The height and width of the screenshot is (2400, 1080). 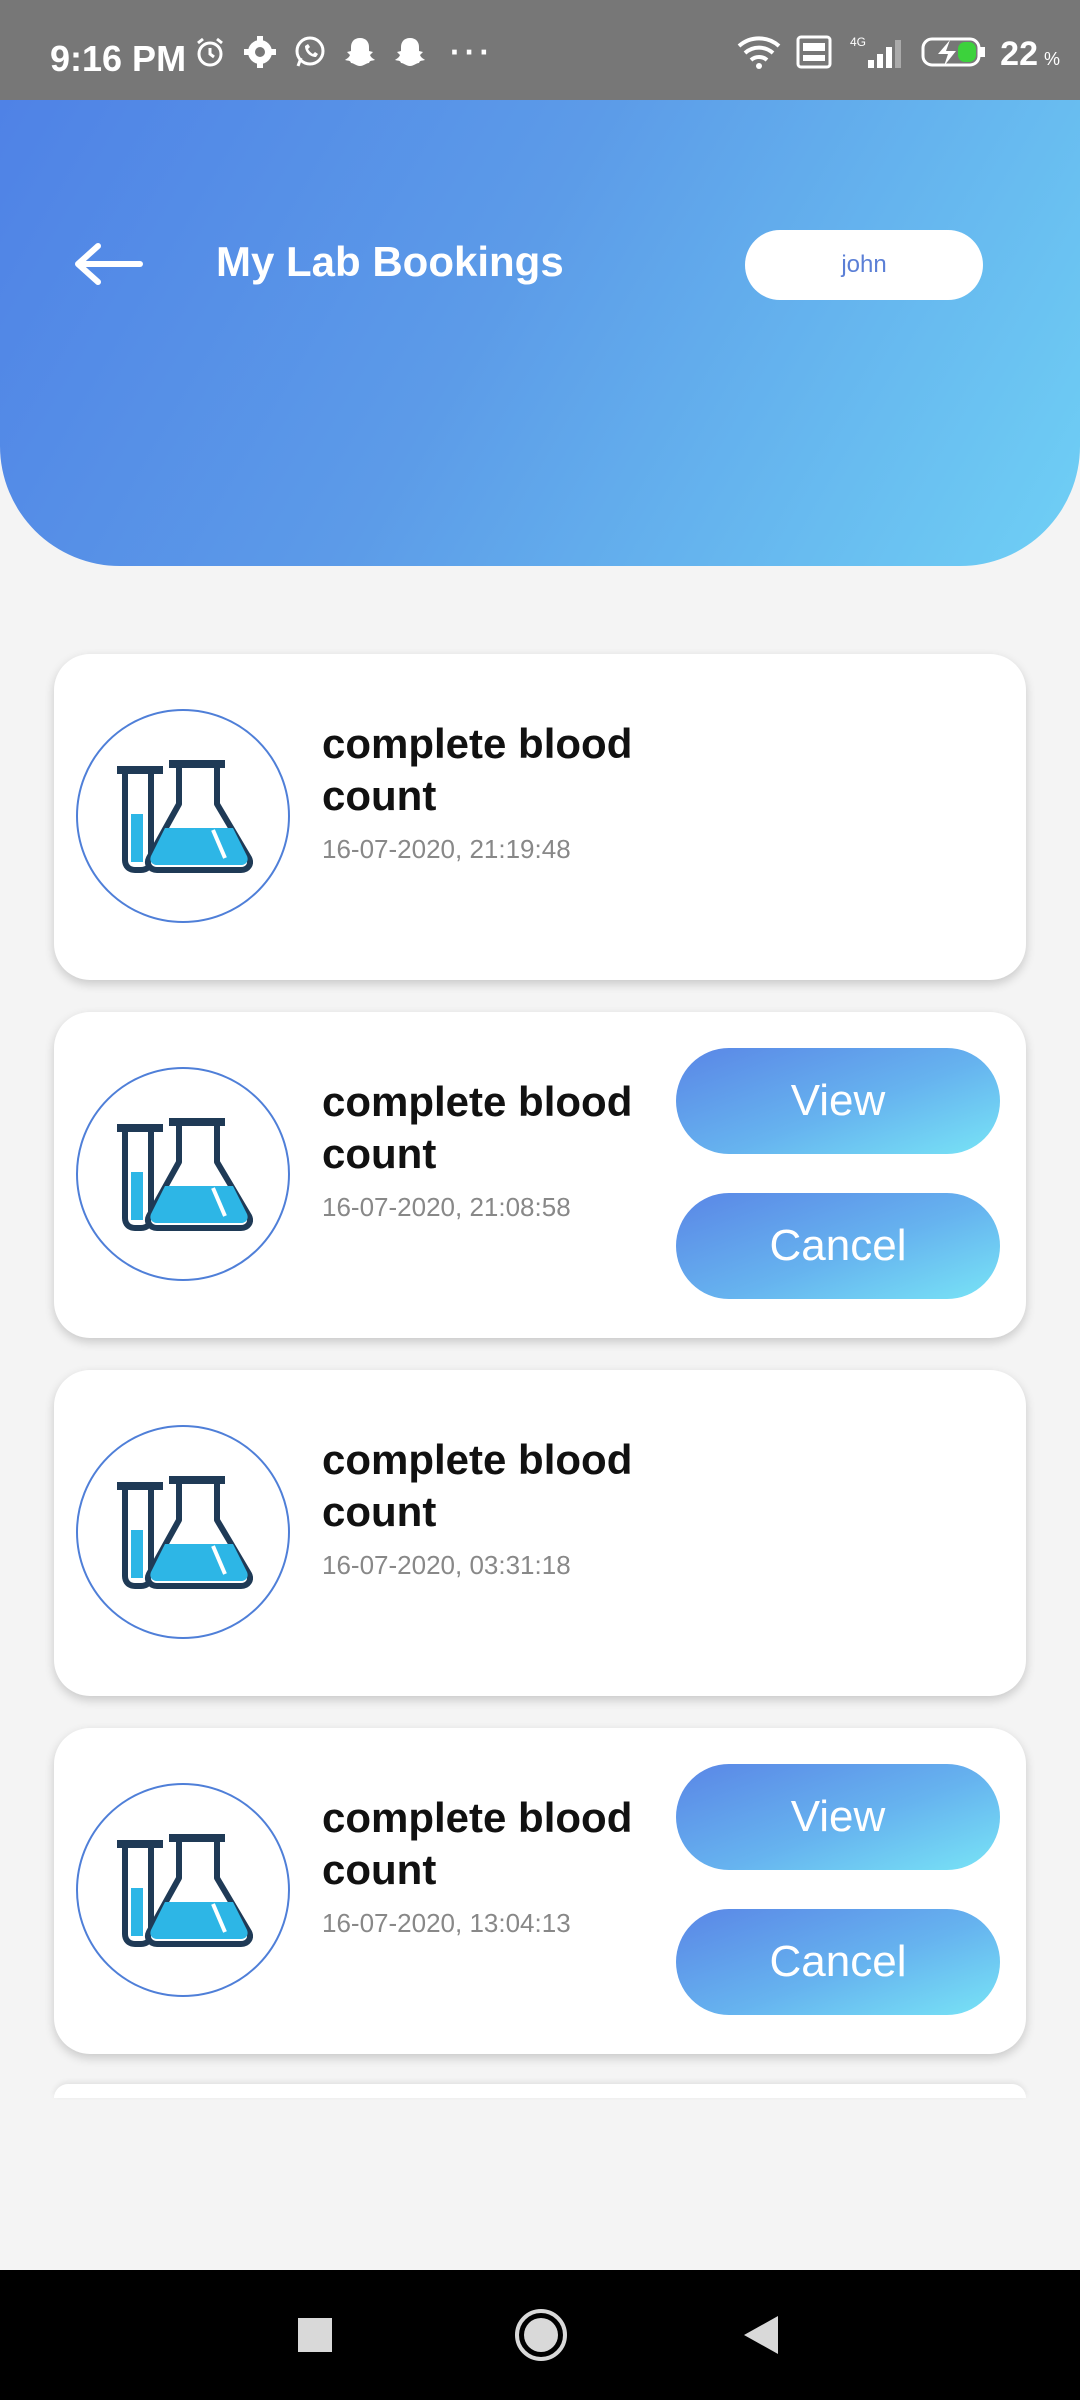 I want to click on settings-icon, so click(x=260, y=52).